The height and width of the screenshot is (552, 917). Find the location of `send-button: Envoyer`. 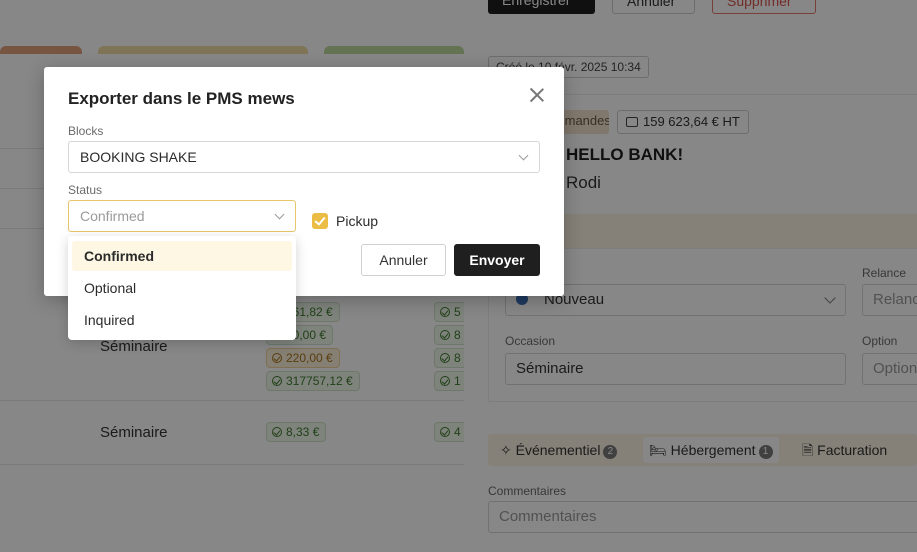

send-button: Envoyer is located at coordinates (497, 260).